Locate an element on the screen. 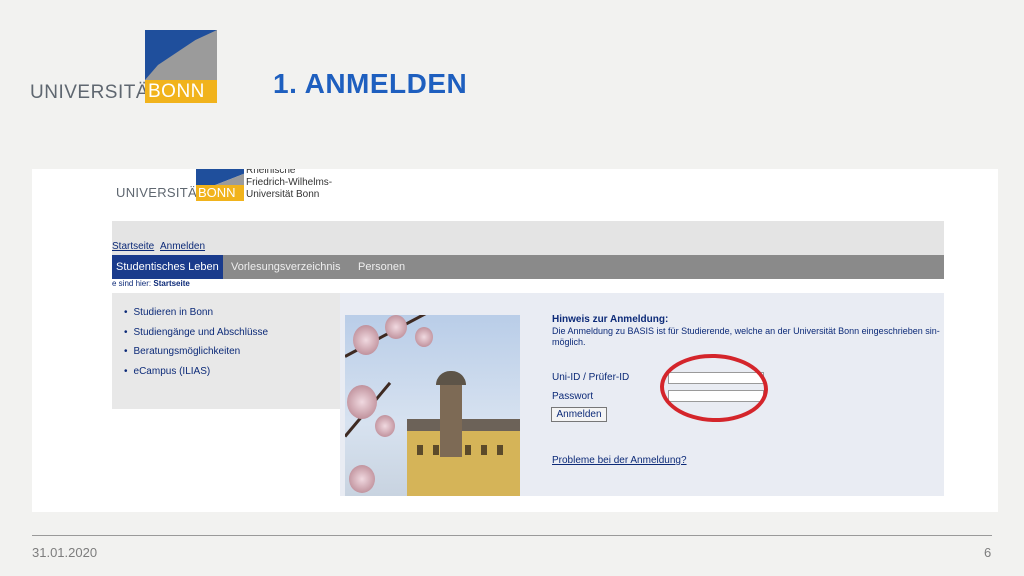 This screenshot has height=576, width=1024. sidebar-item-studiengaenge: Studiengänge und Abschlüsse is located at coordinates (232, 337).